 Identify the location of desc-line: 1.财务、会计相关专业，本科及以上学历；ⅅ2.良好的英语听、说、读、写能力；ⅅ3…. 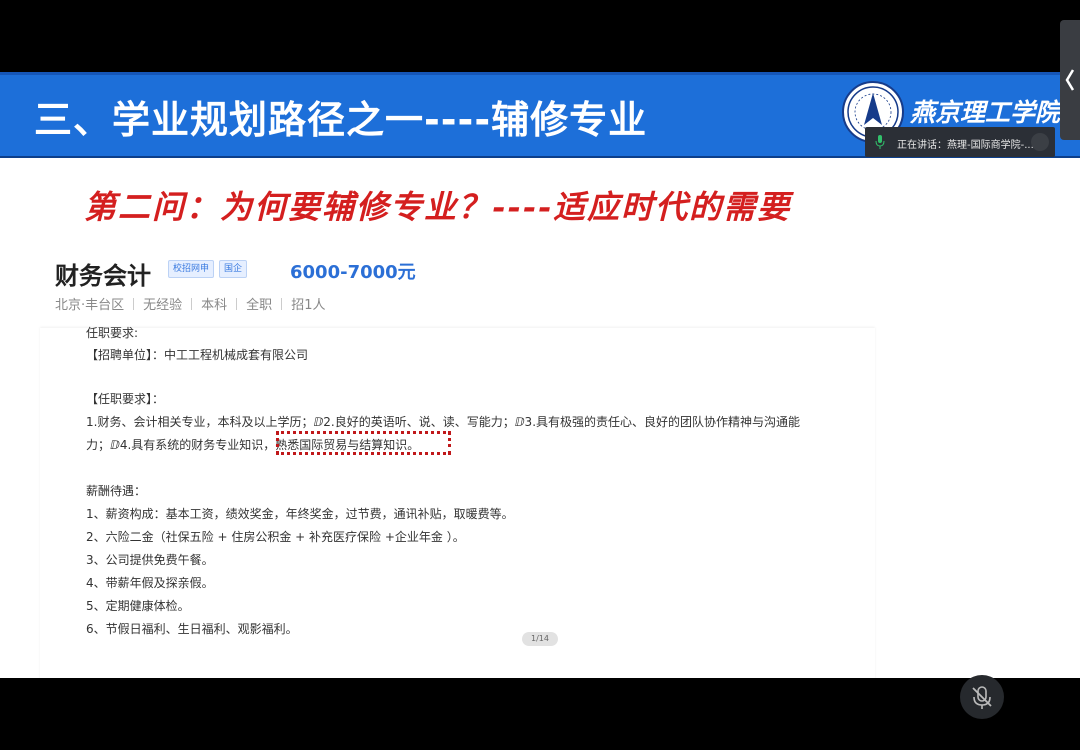
(443, 422).